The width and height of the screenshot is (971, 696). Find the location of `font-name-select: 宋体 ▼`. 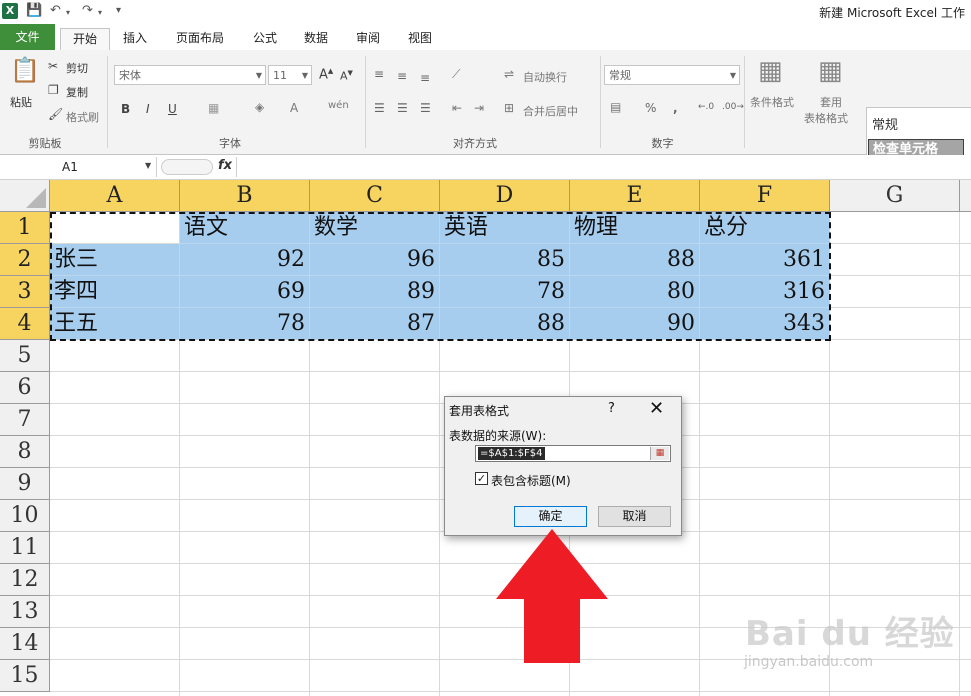

font-name-select: 宋体 ▼ is located at coordinates (190, 75).